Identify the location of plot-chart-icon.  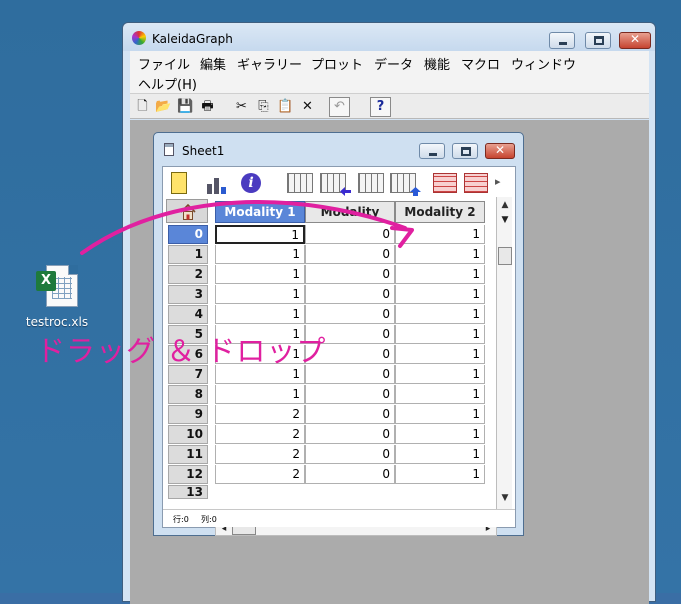
(219, 183).